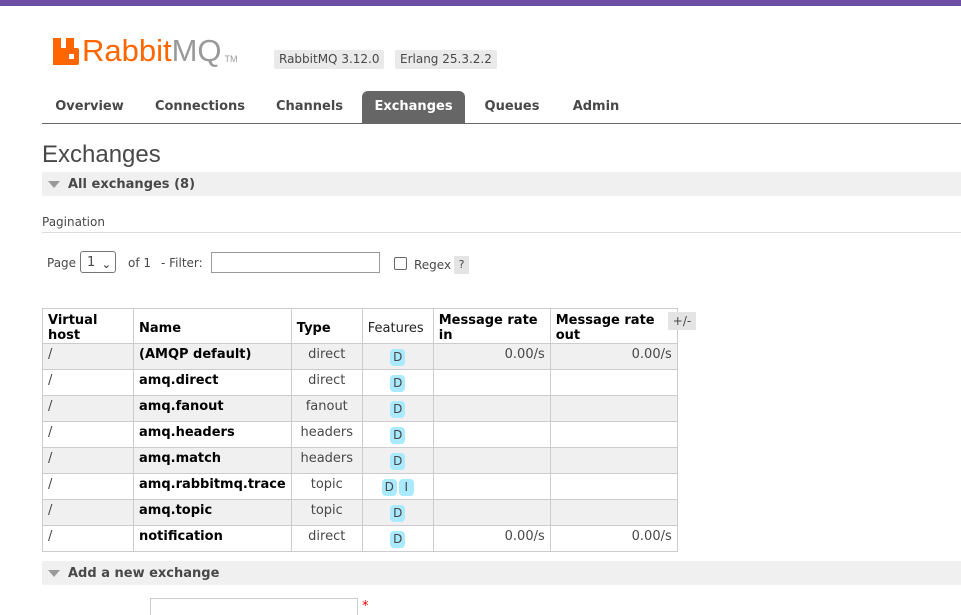 The height and width of the screenshot is (615, 961). I want to click on table-row: / amq.headers headers D, so click(360, 434).